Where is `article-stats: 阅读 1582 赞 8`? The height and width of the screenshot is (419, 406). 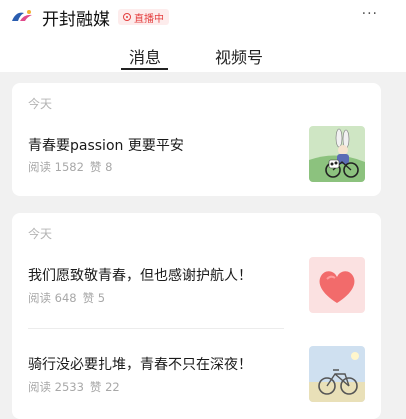 article-stats: 阅读 1582 赞 8 is located at coordinates (70, 167).